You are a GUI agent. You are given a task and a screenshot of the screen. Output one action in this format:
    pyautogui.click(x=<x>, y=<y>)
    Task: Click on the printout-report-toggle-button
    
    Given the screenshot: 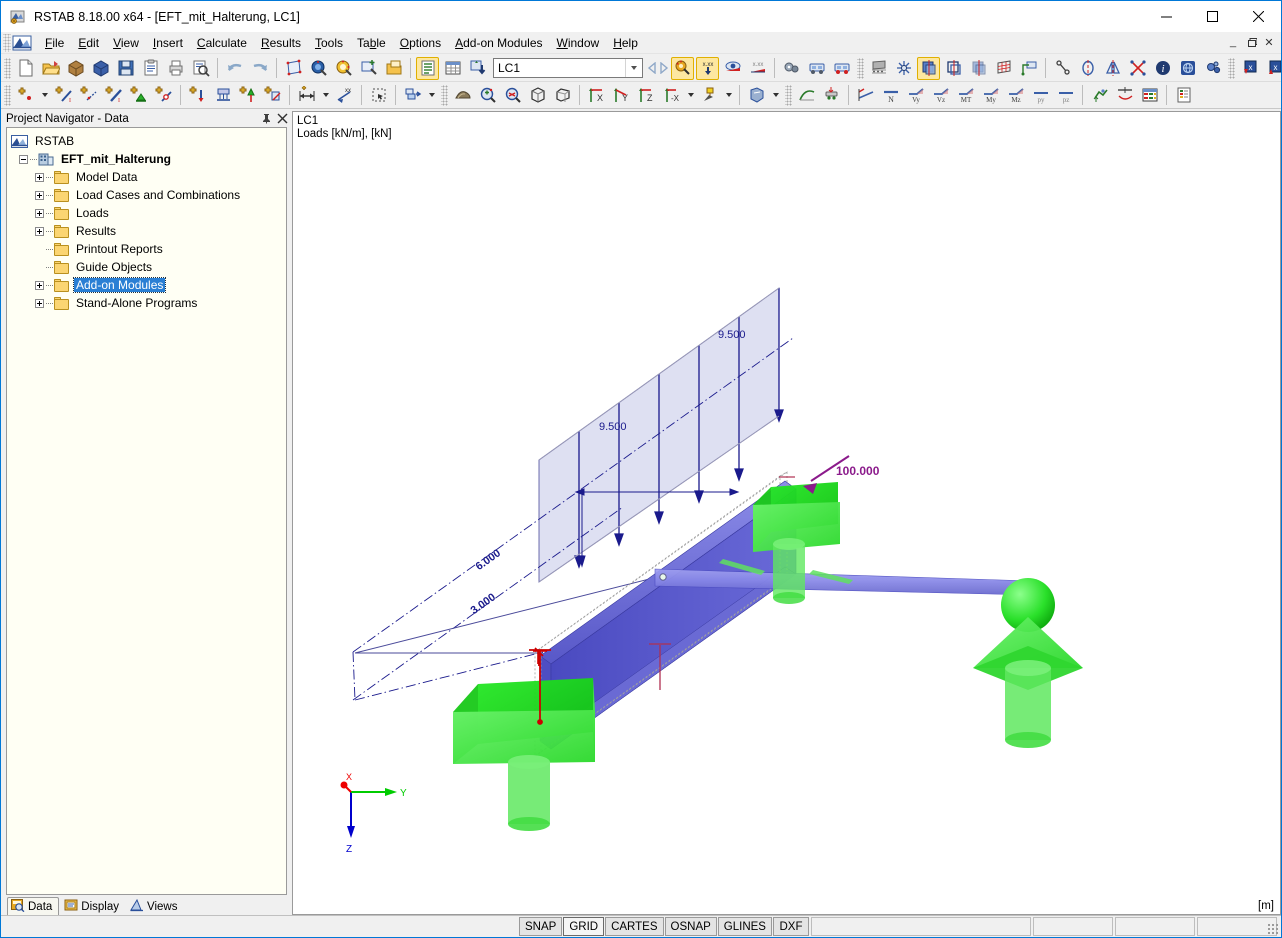 What is the action you would take?
    pyautogui.click(x=427, y=68)
    